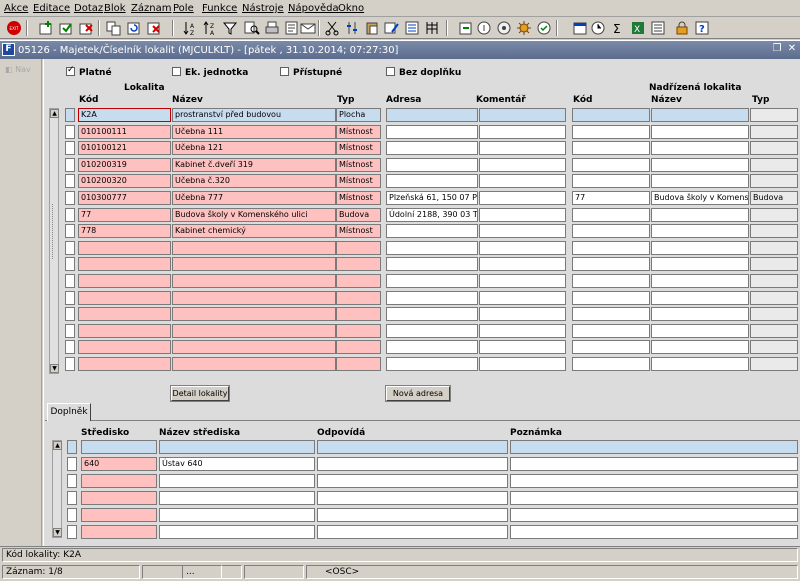 The width and height of the screenshot is (800, 581). What do you see at coordinates (124, 131) in the screenshot?
I see `kod-cell: 010100111` at bounding box center [124, 131].